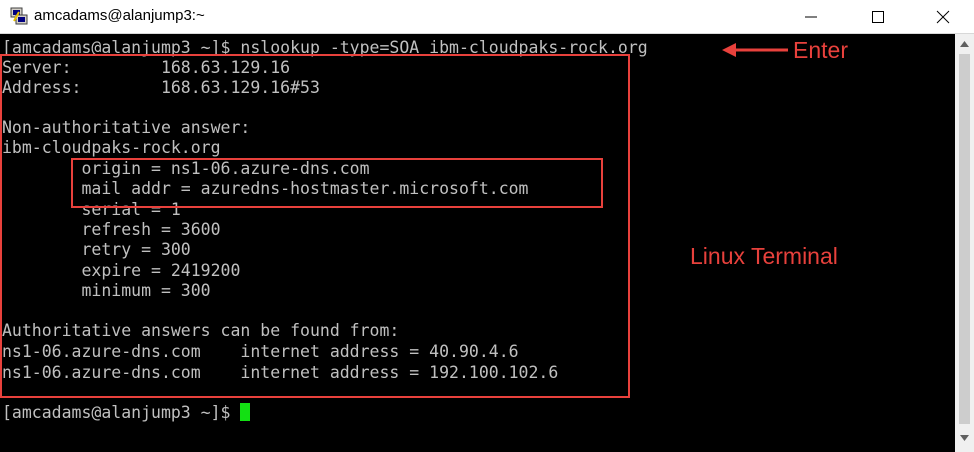  I want to click on linux-terminal-annotation: Linux Terminal, so click(764, 256).